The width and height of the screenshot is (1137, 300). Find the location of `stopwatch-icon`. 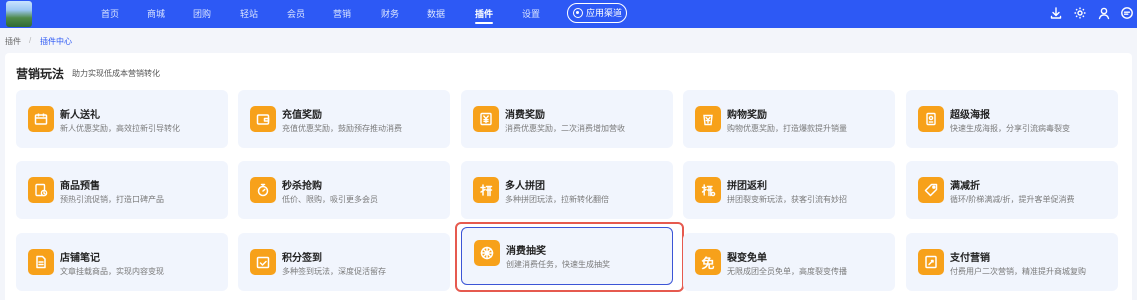

stopwatch-icon is located at coordinates (263, 190).